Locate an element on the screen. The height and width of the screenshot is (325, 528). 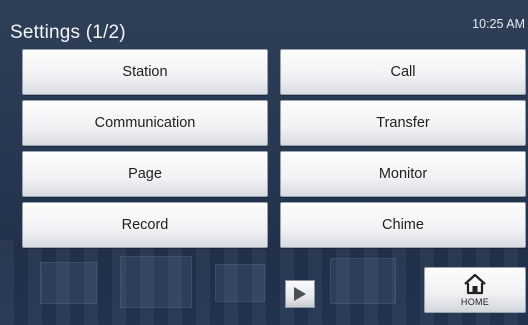
clock-time: 10:25 AM is located at coordinates (498, 24).